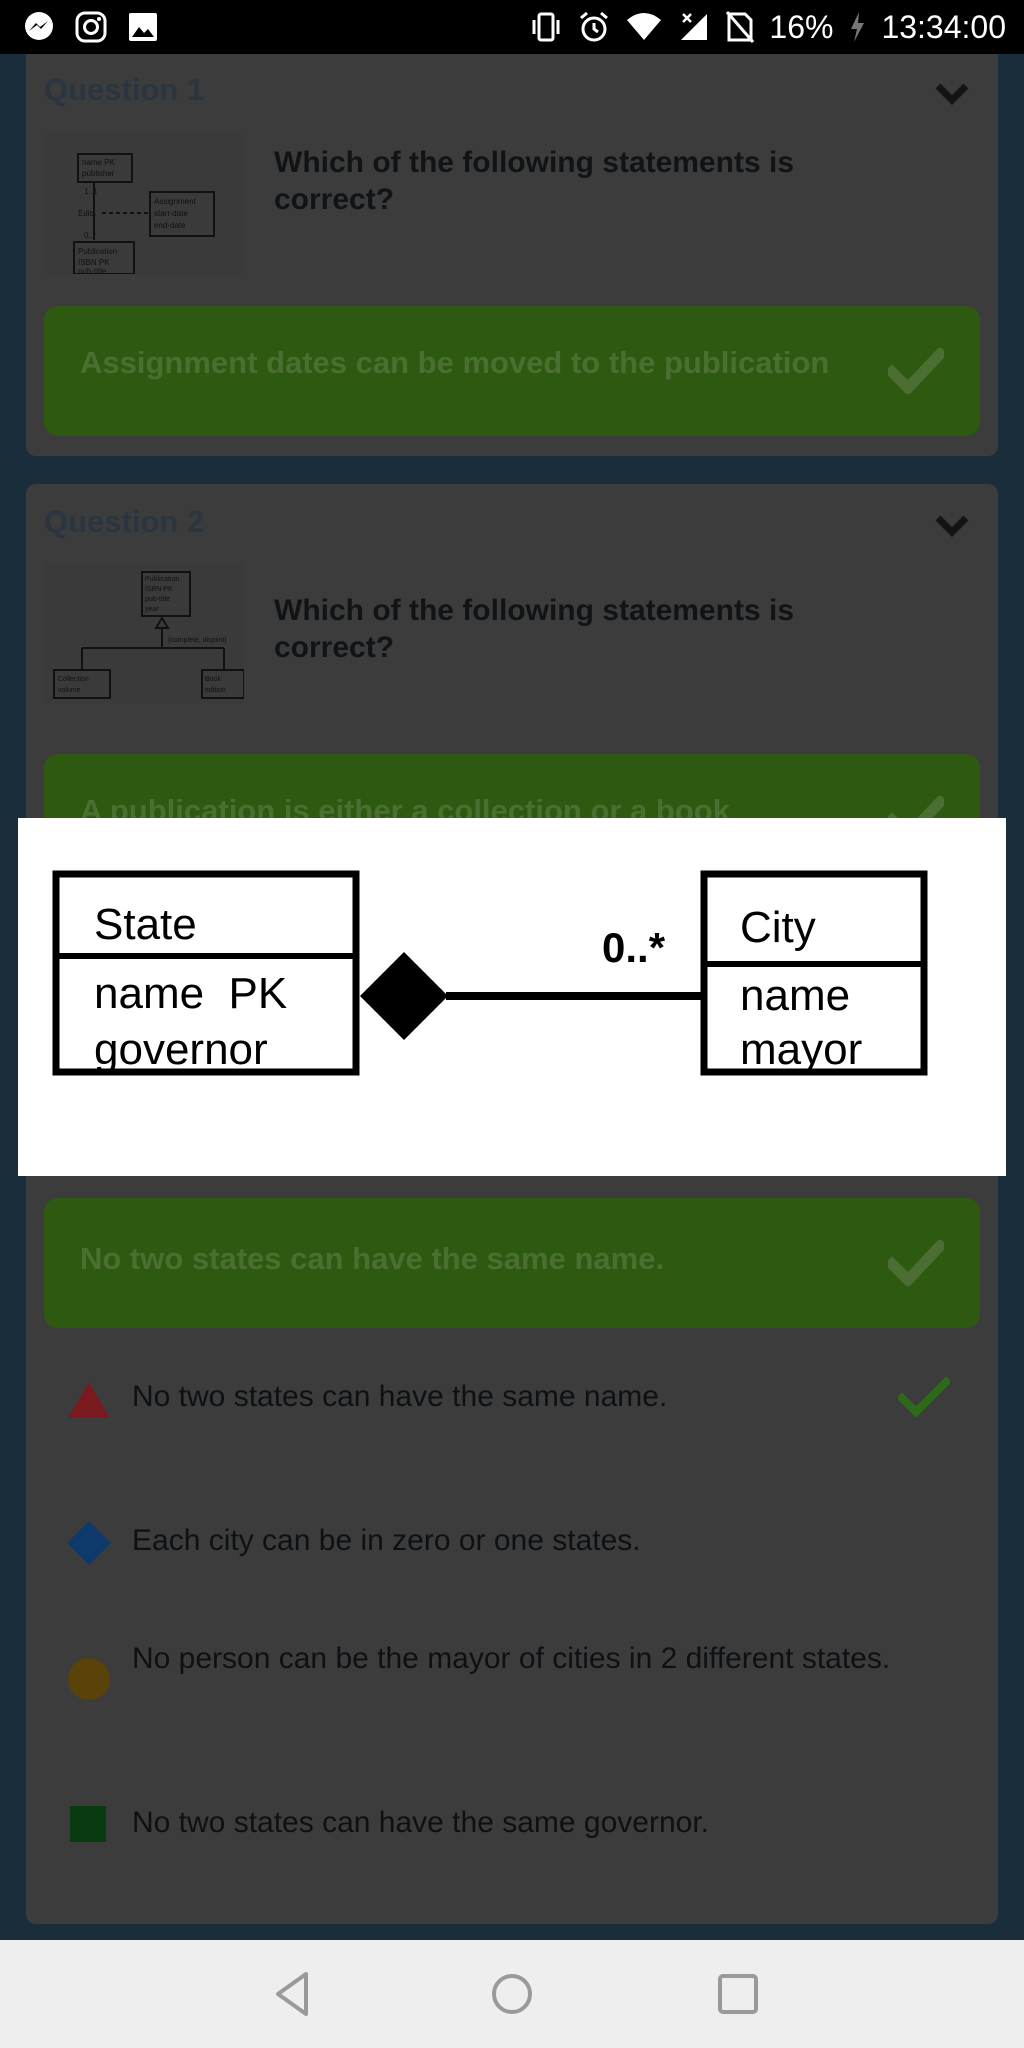 This screenshot has height=2048, width=1024. Describe the element at coordinates (215, 690) in the screenshot. I see `thumb-text: edition` at that location.